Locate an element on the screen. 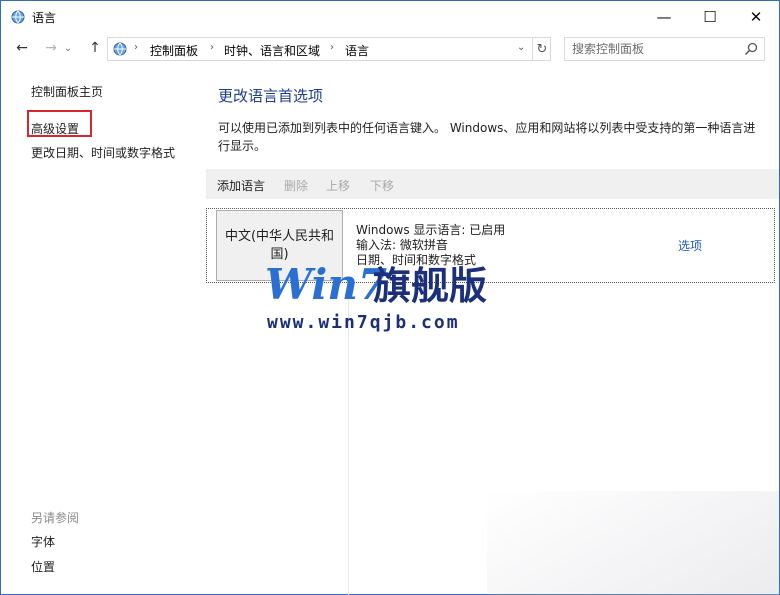 This screenshot has width=780, height=595. watermark-url: www.win7qjb.com is located at coordinates (363, 322).